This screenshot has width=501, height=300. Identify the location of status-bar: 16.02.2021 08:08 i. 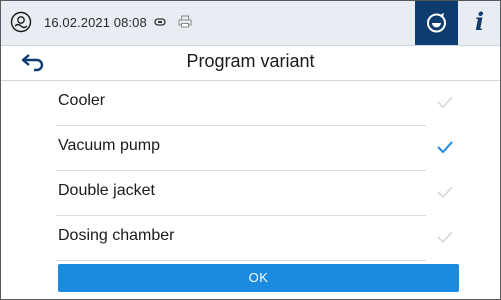
(250, 23).